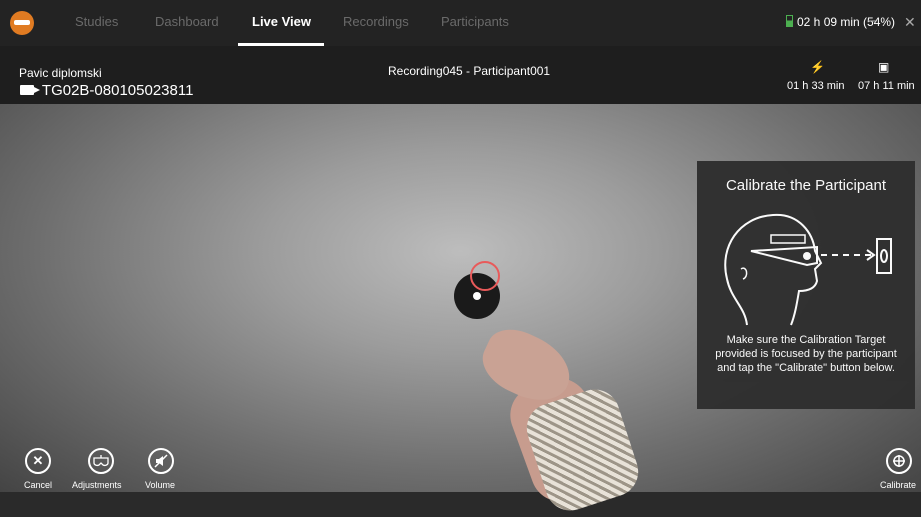 The height and width of the screenshot is (517, 921). What do you see at coordinates (898, 485) in the screenshot?
I see `calibrate-label: Calibrate` at bounding box center [898, 485].